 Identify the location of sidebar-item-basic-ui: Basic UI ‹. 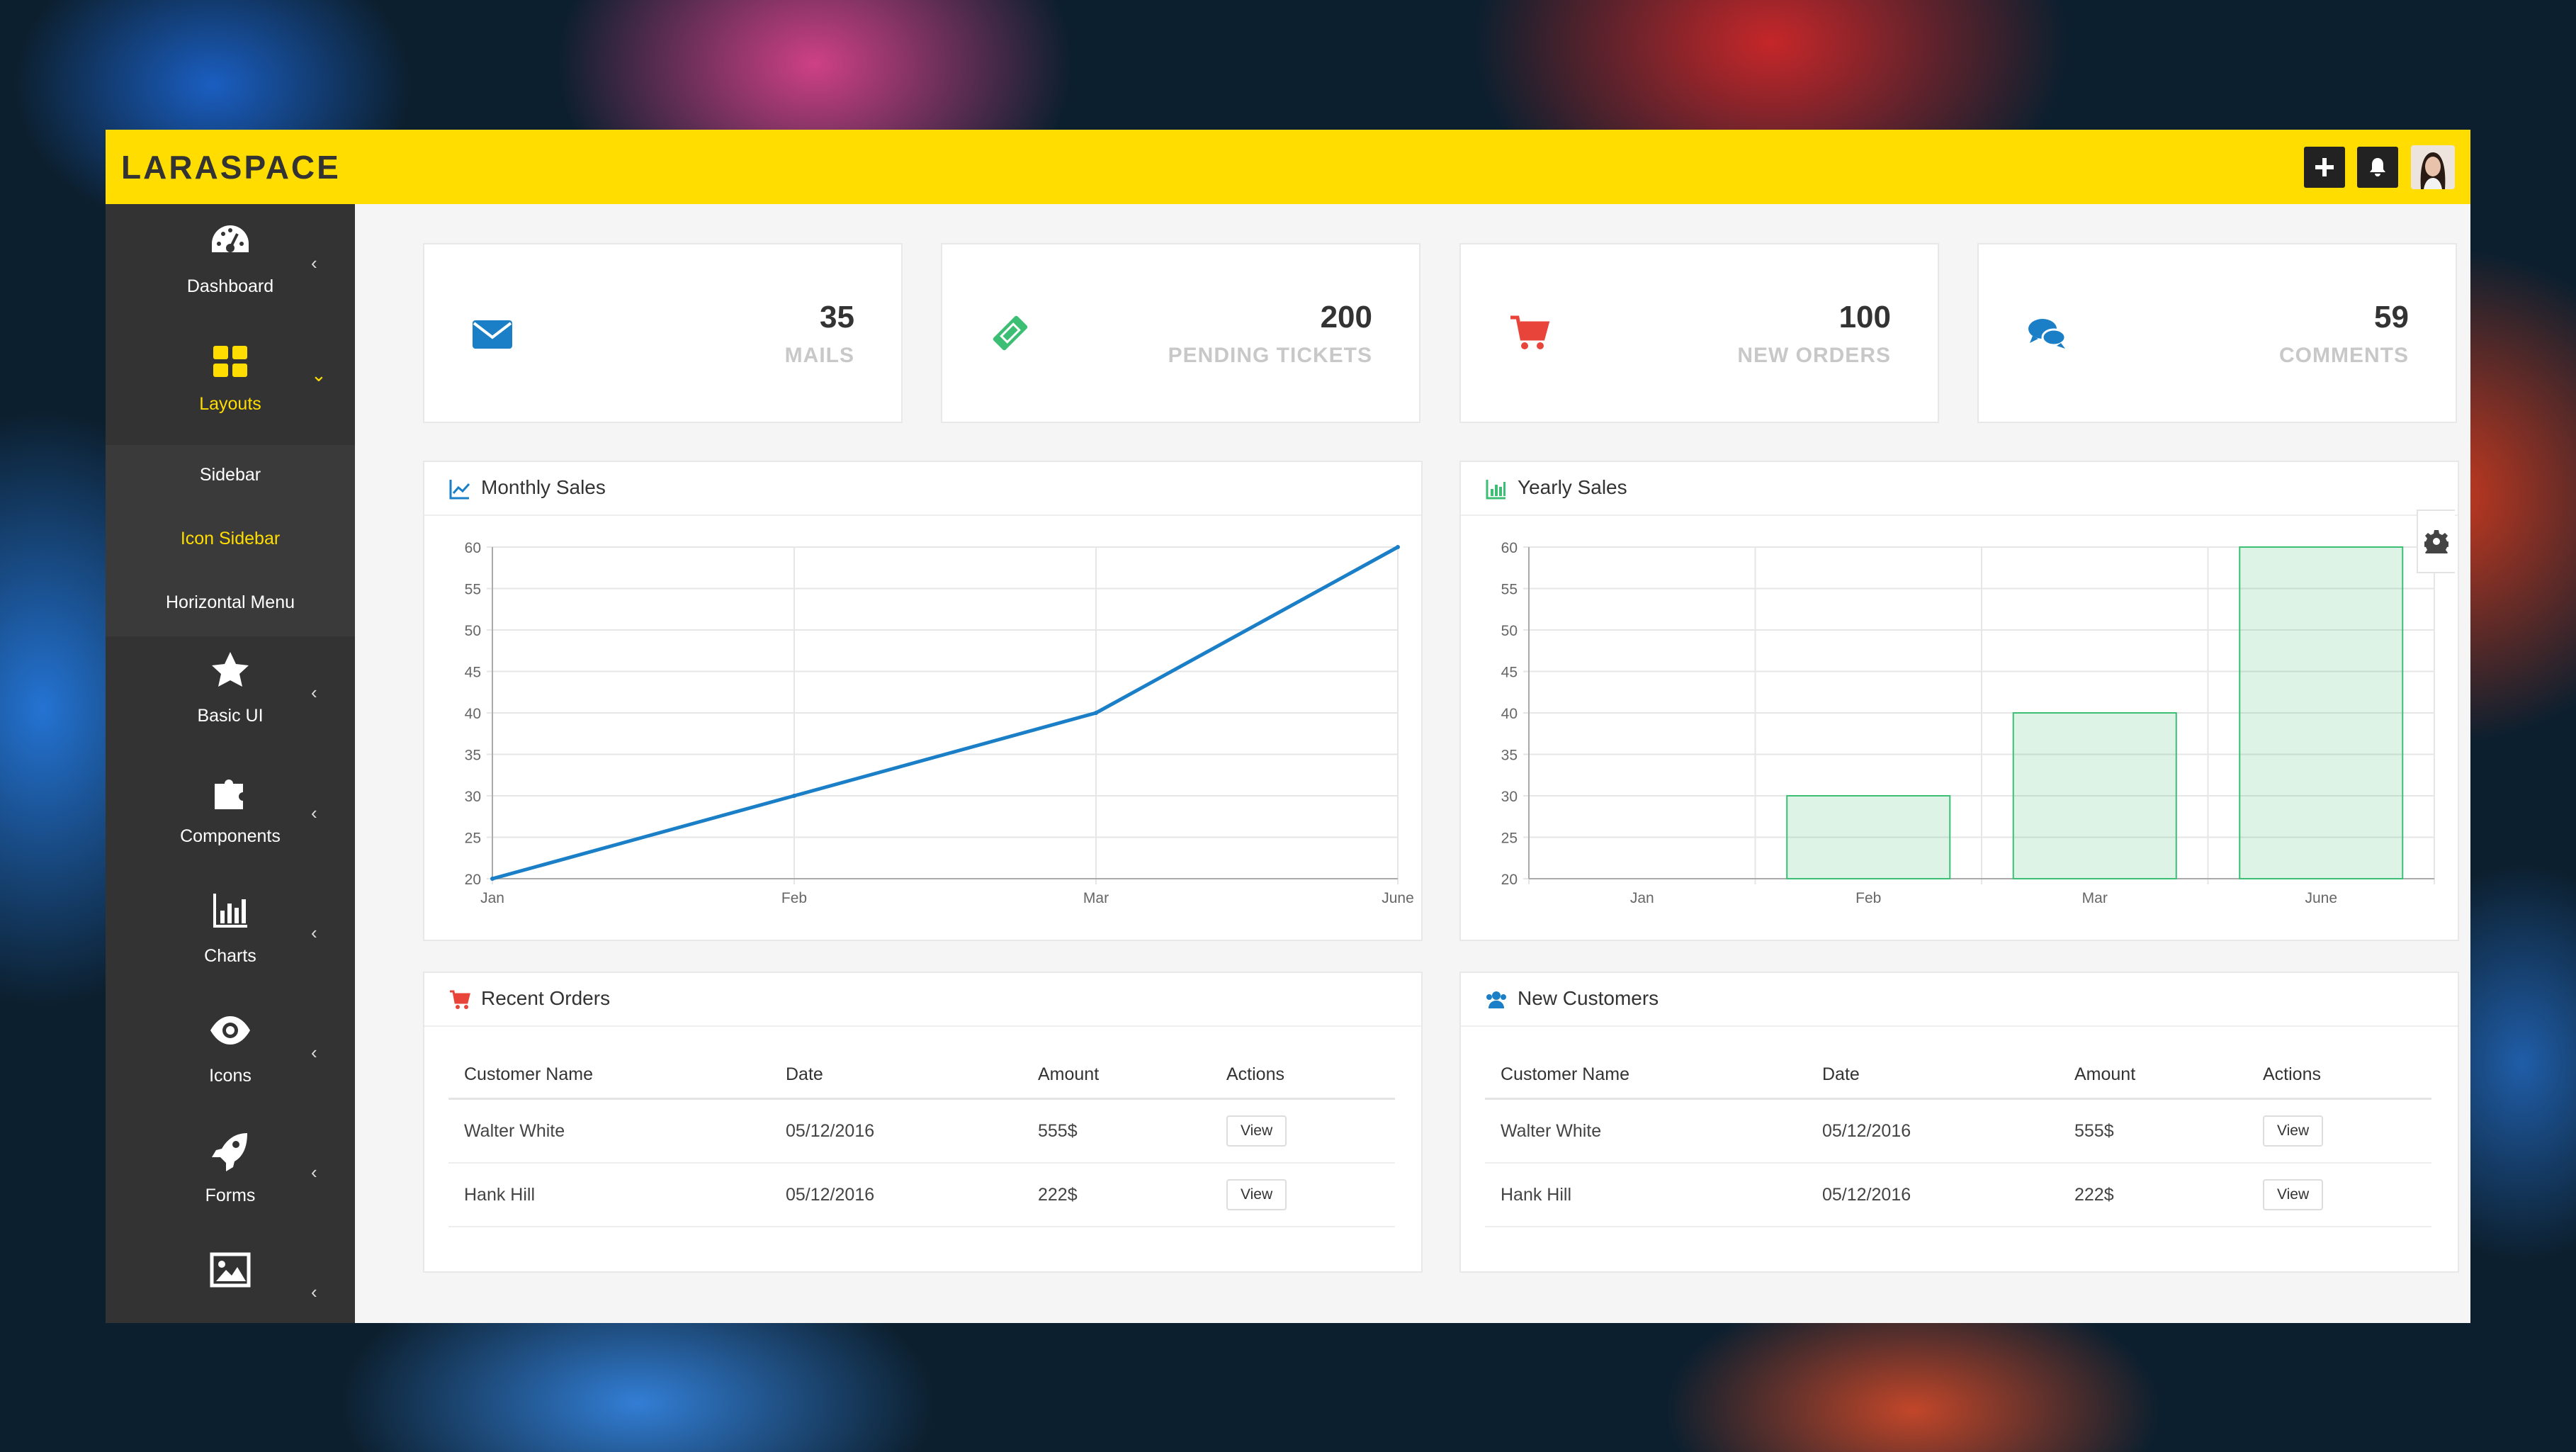
(230, 694).